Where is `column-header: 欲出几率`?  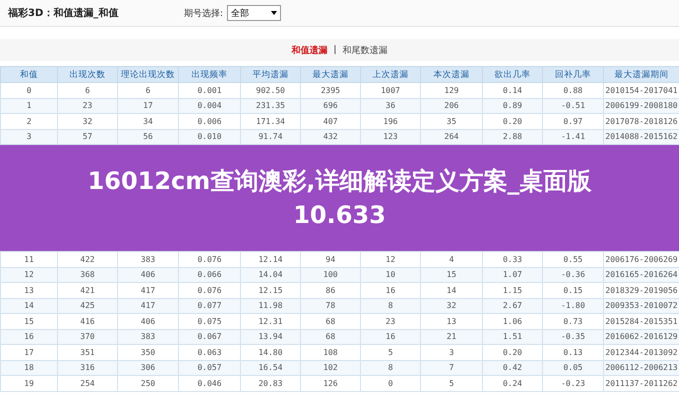
column-header: 欲出几率 is located at coordinates (512, 74).